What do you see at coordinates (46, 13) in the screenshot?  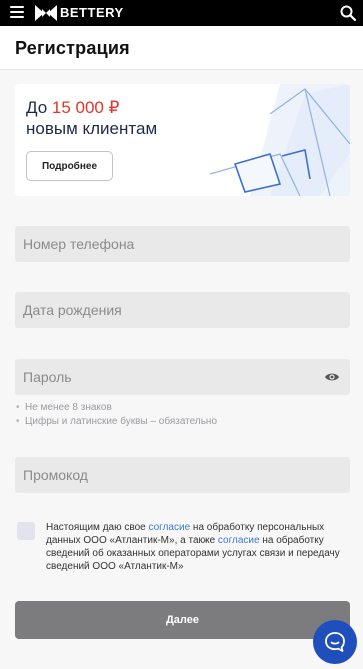 I see `logo-icon` at bounding box center [46, 13].